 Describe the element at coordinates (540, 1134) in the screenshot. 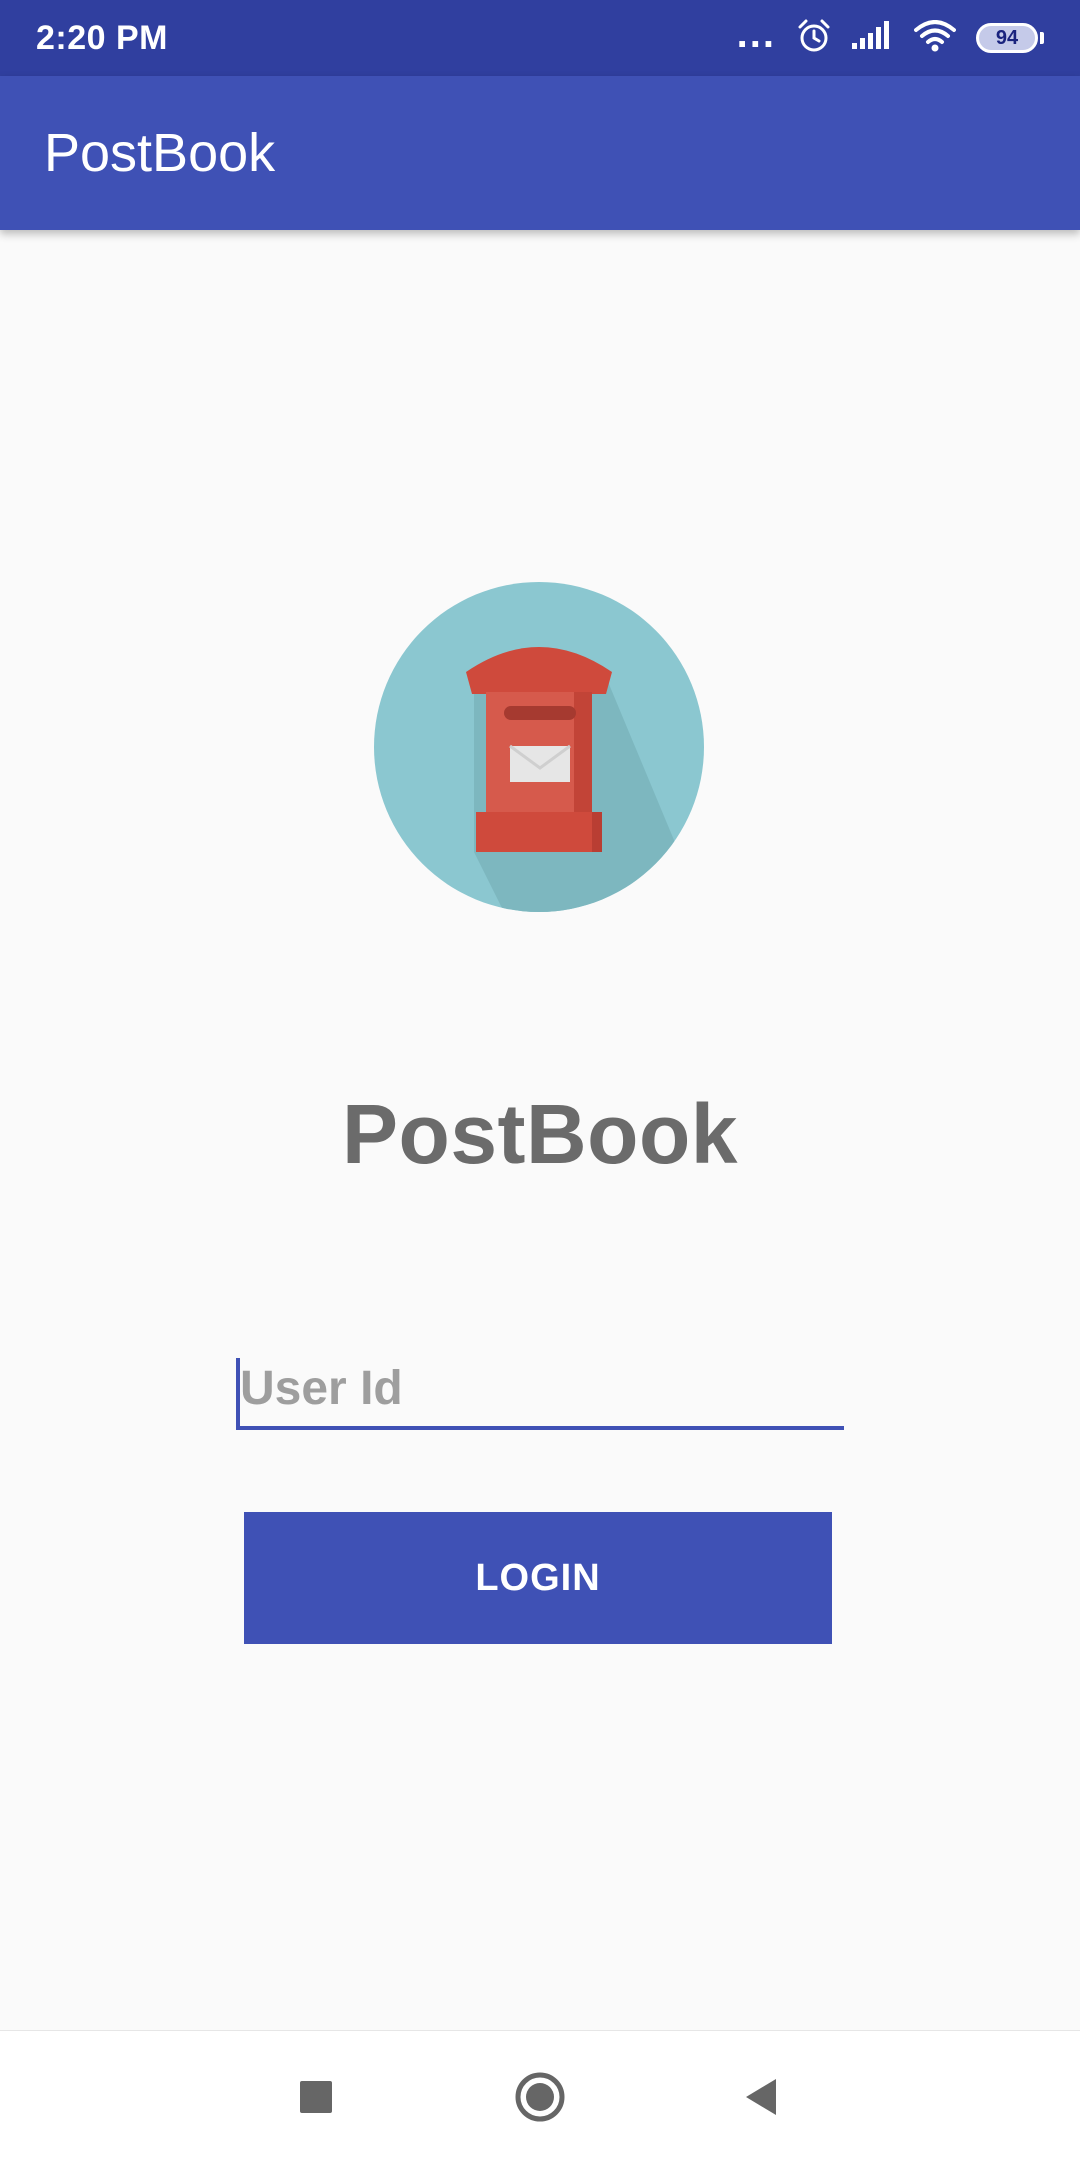

I see `brand-title: PostBook` at that location.